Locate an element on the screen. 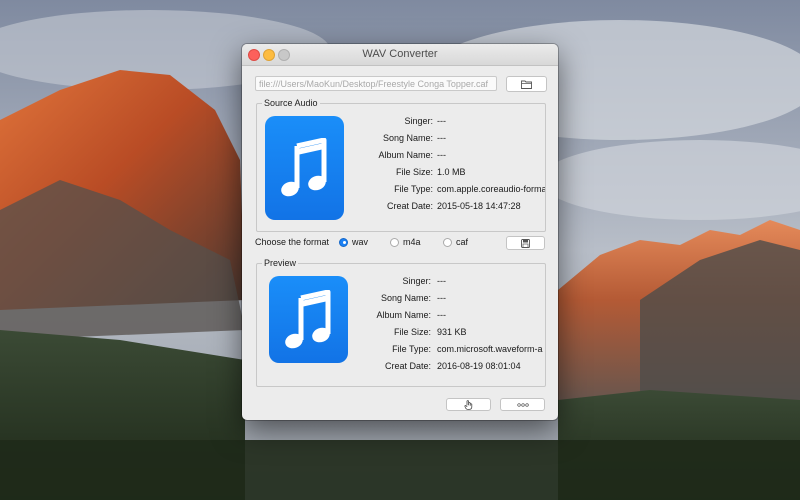 The height and width of the screenshot is (500, 800). radio-indicator-selected is located at coordinates (343, 242).